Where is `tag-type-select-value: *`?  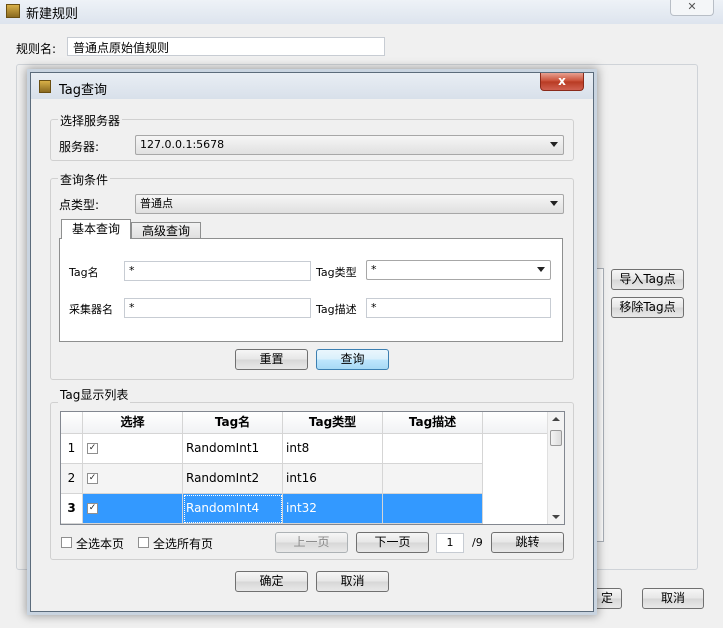
tag-type-select-value: * is located at coordinates (374, 269).